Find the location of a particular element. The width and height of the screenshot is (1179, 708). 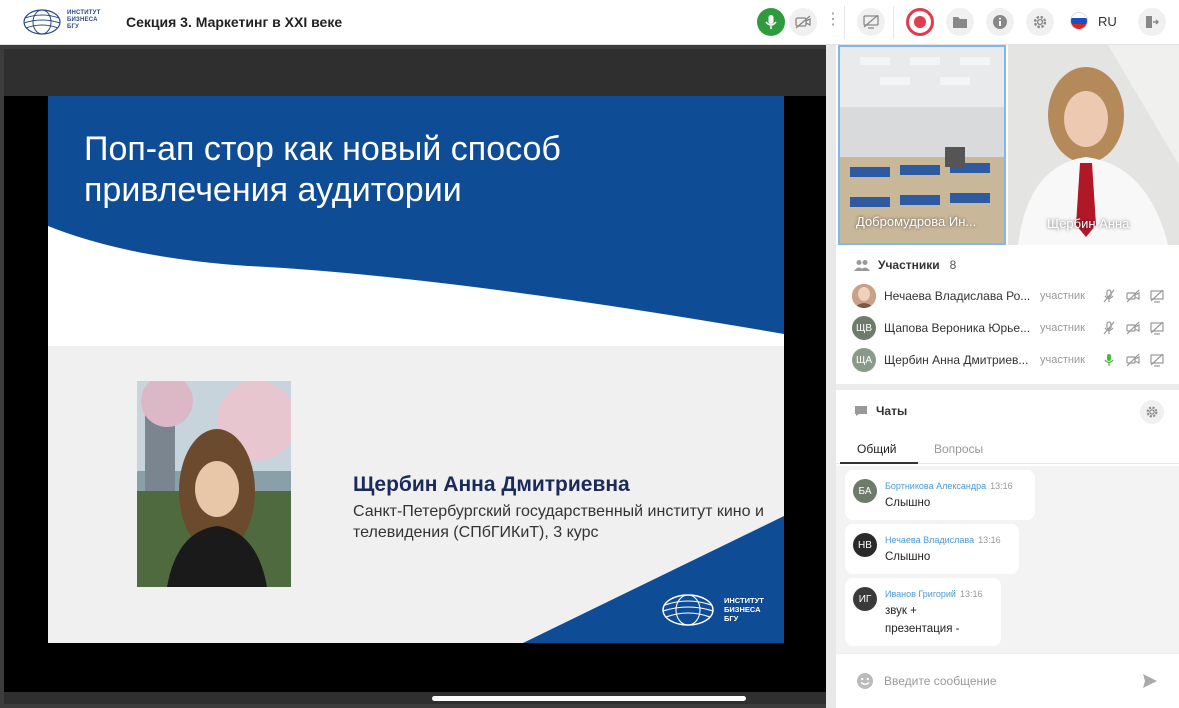

page-title: Секция 3. Маркетинг в XXI веке is located at coordinates (234, 22).